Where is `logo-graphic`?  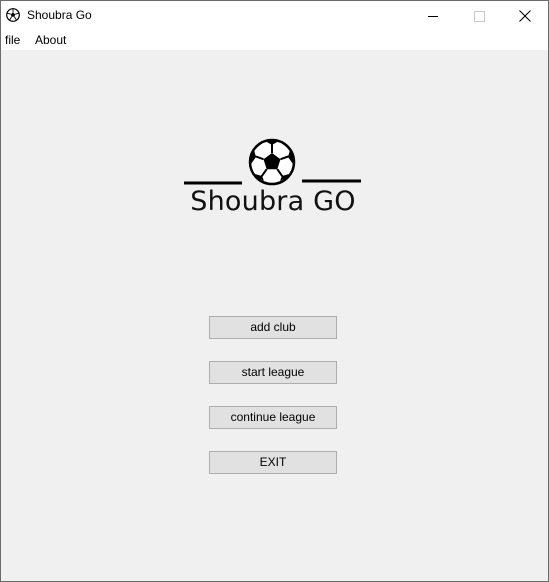 logo-graphic is located at coordinates (272, 162).